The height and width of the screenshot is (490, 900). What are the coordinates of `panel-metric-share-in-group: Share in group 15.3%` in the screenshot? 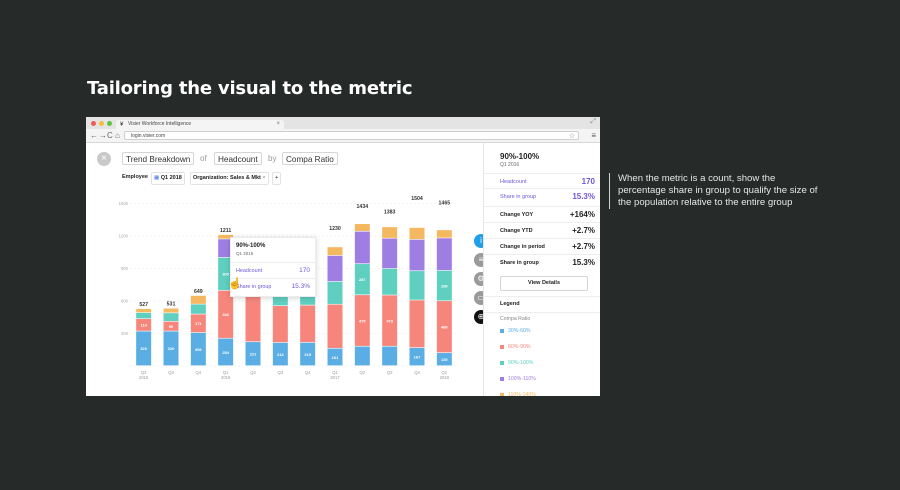 It's located at (542, 262).